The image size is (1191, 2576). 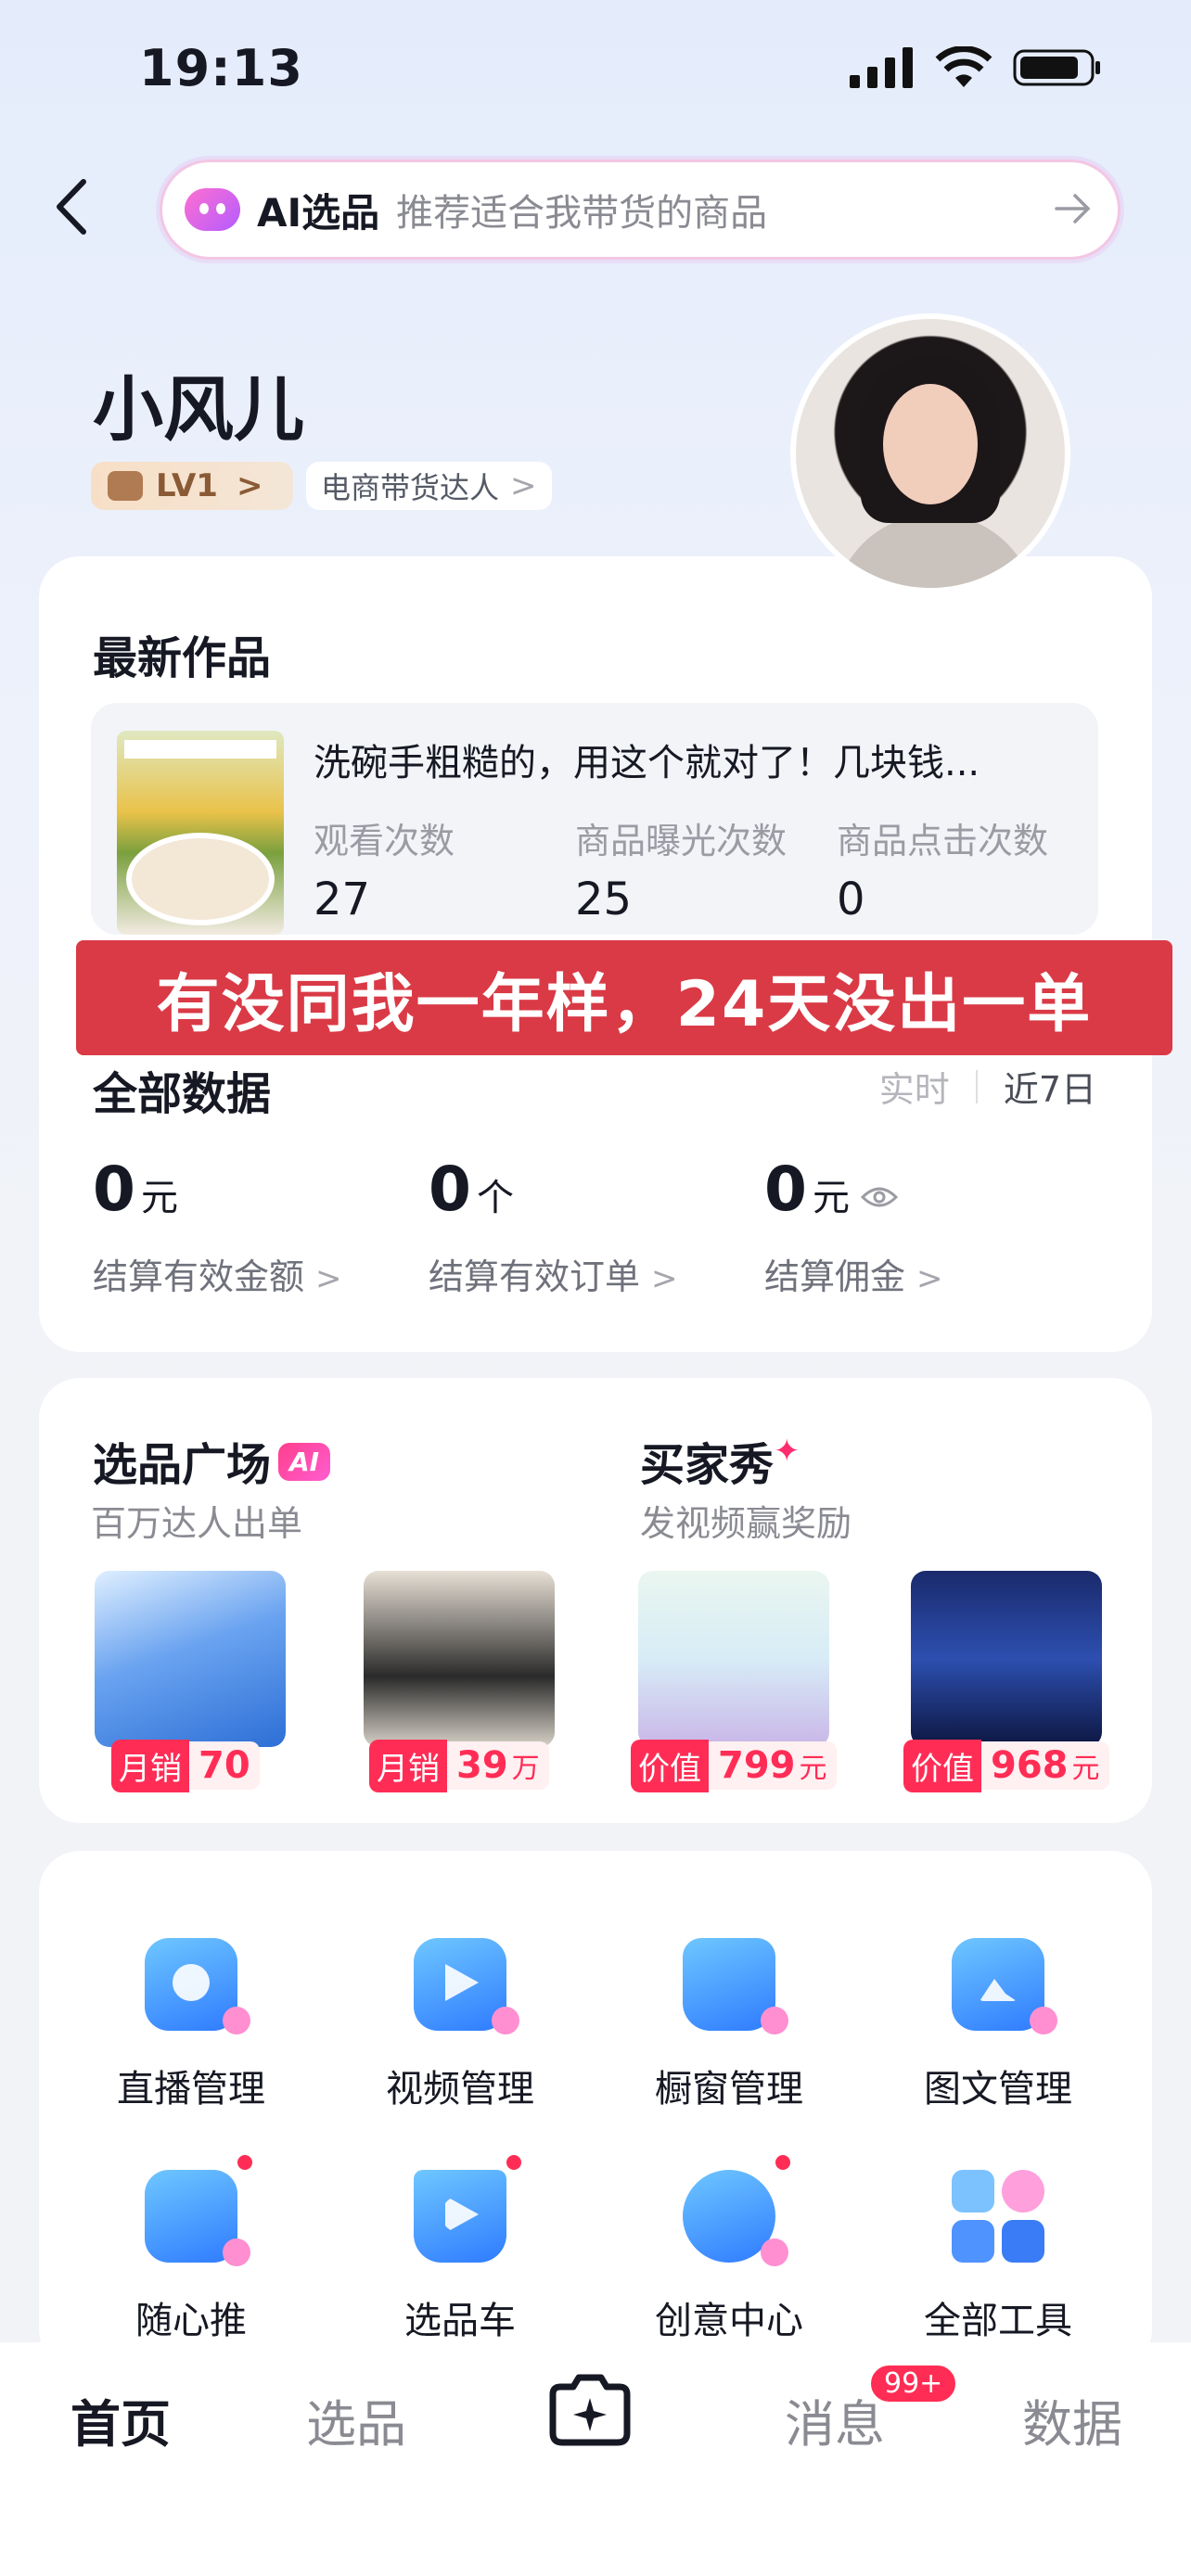 I want to click on plaza-header: 选品广场 AI, so click(x=212, y=1460).